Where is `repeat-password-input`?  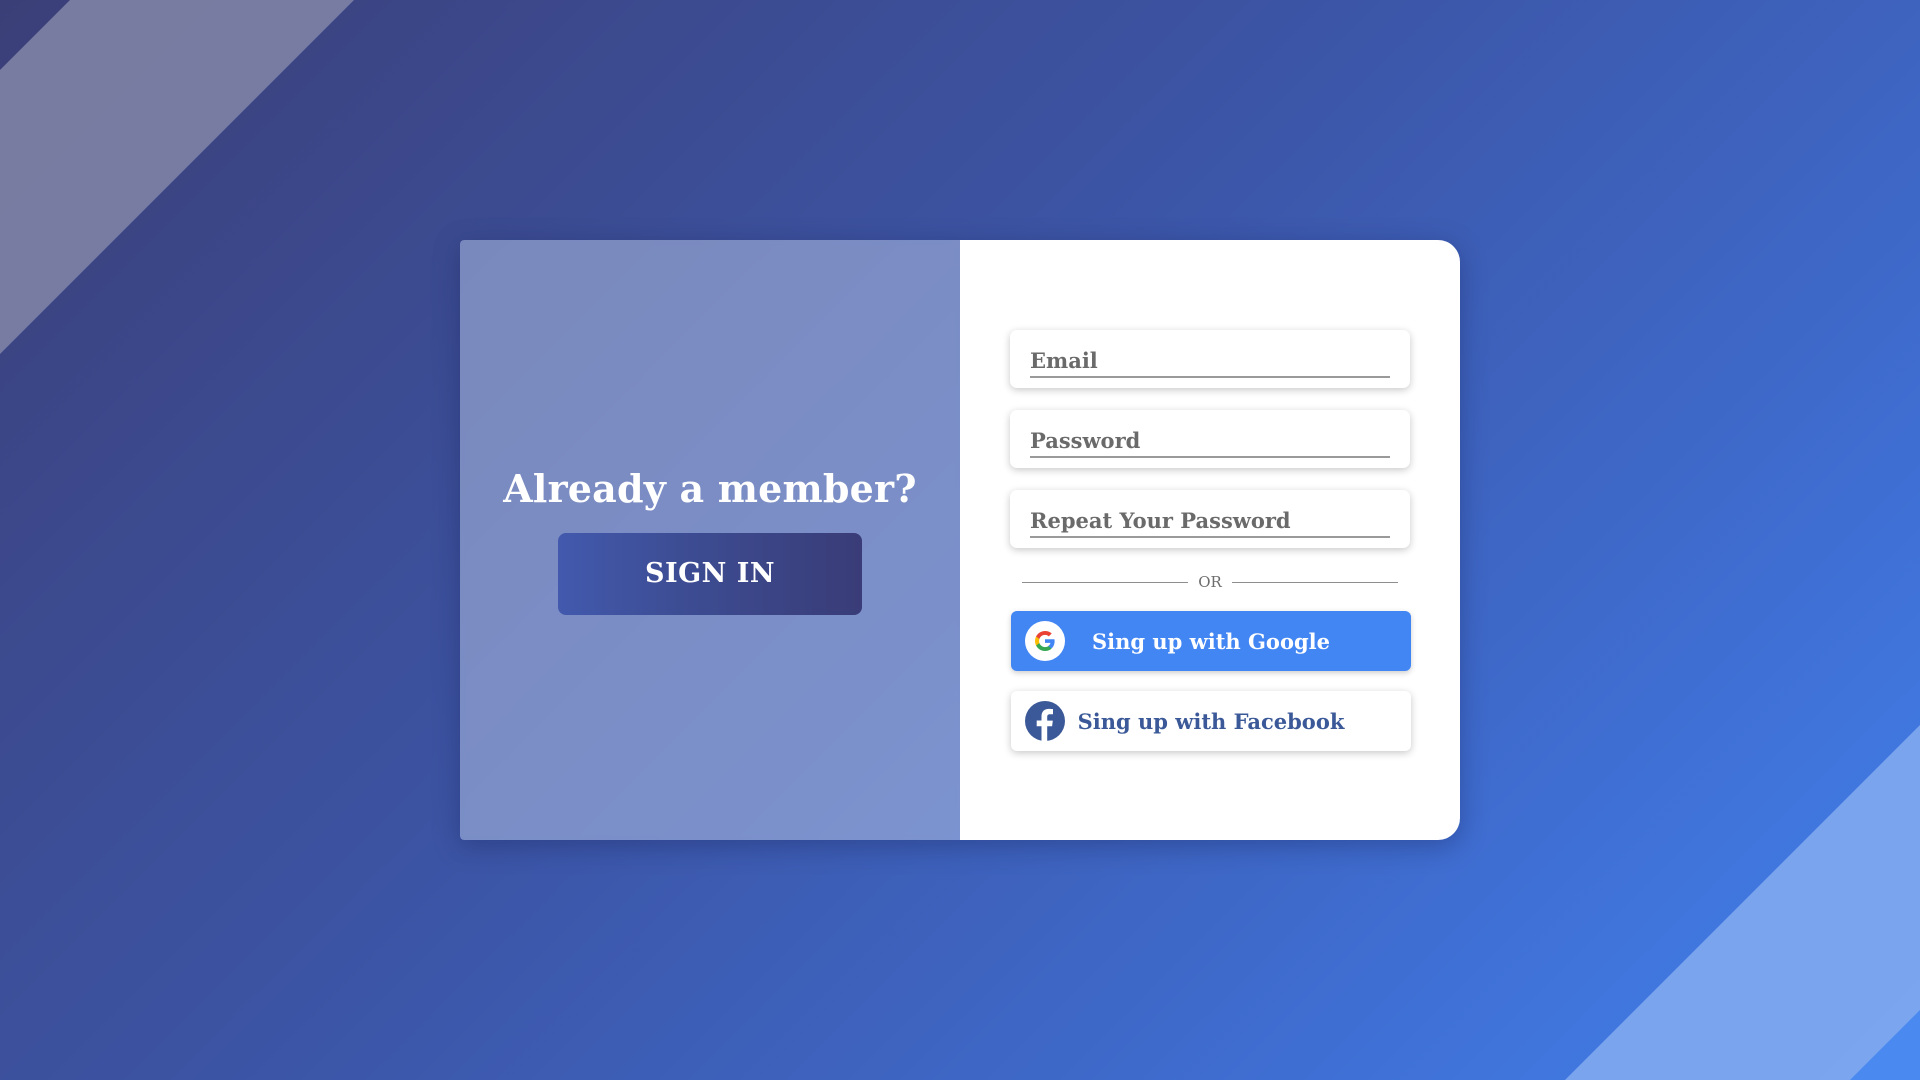
repeat-password-input is located at coordinates (1210, 521).